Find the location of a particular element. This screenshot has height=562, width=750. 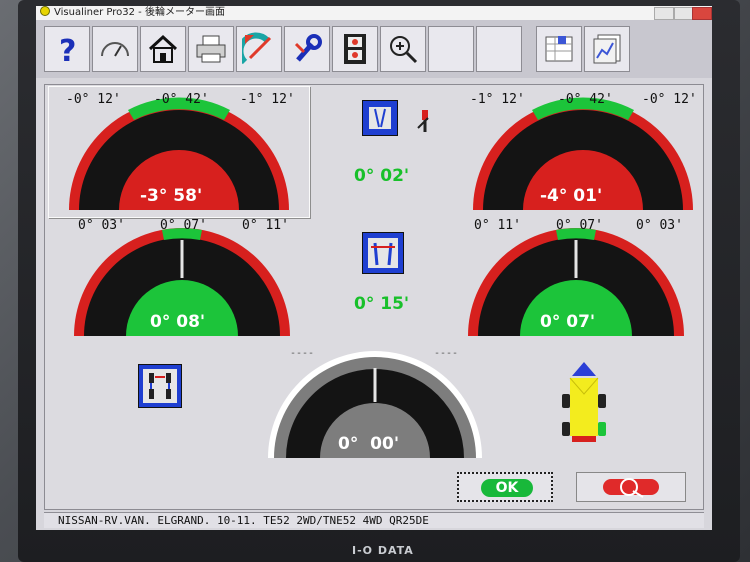

rear-wheel-mode-button is located at coordinates (160, 386).